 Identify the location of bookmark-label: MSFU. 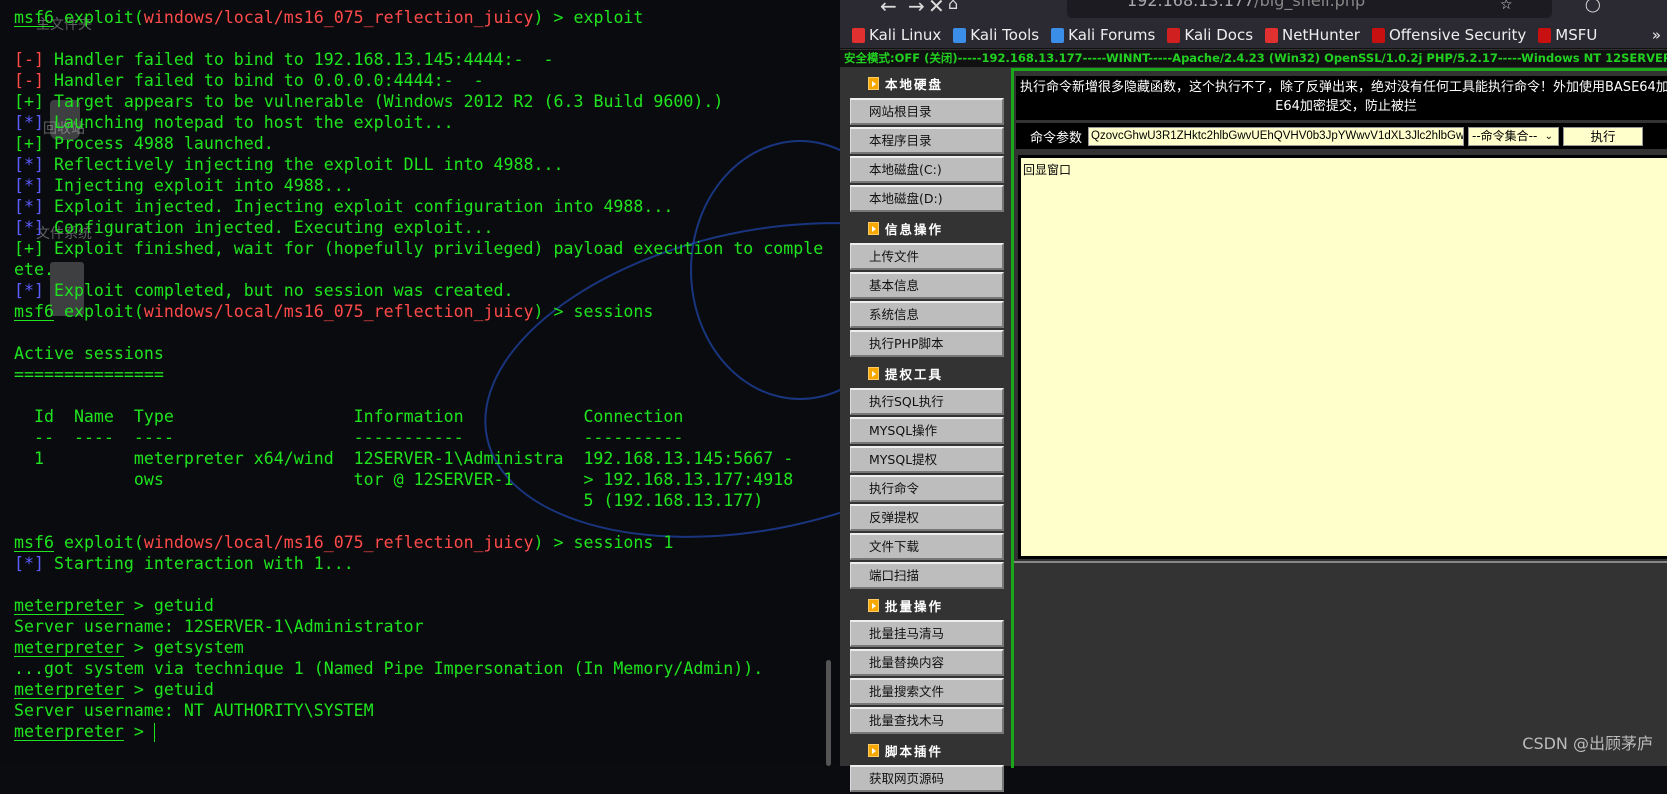
(1576, 35).